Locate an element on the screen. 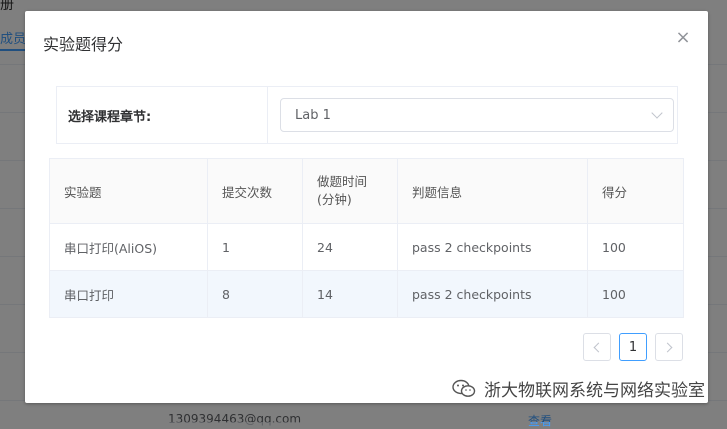  watermark: 浙大物联网系统与网络实验室 is located at coordinates (578, 388).